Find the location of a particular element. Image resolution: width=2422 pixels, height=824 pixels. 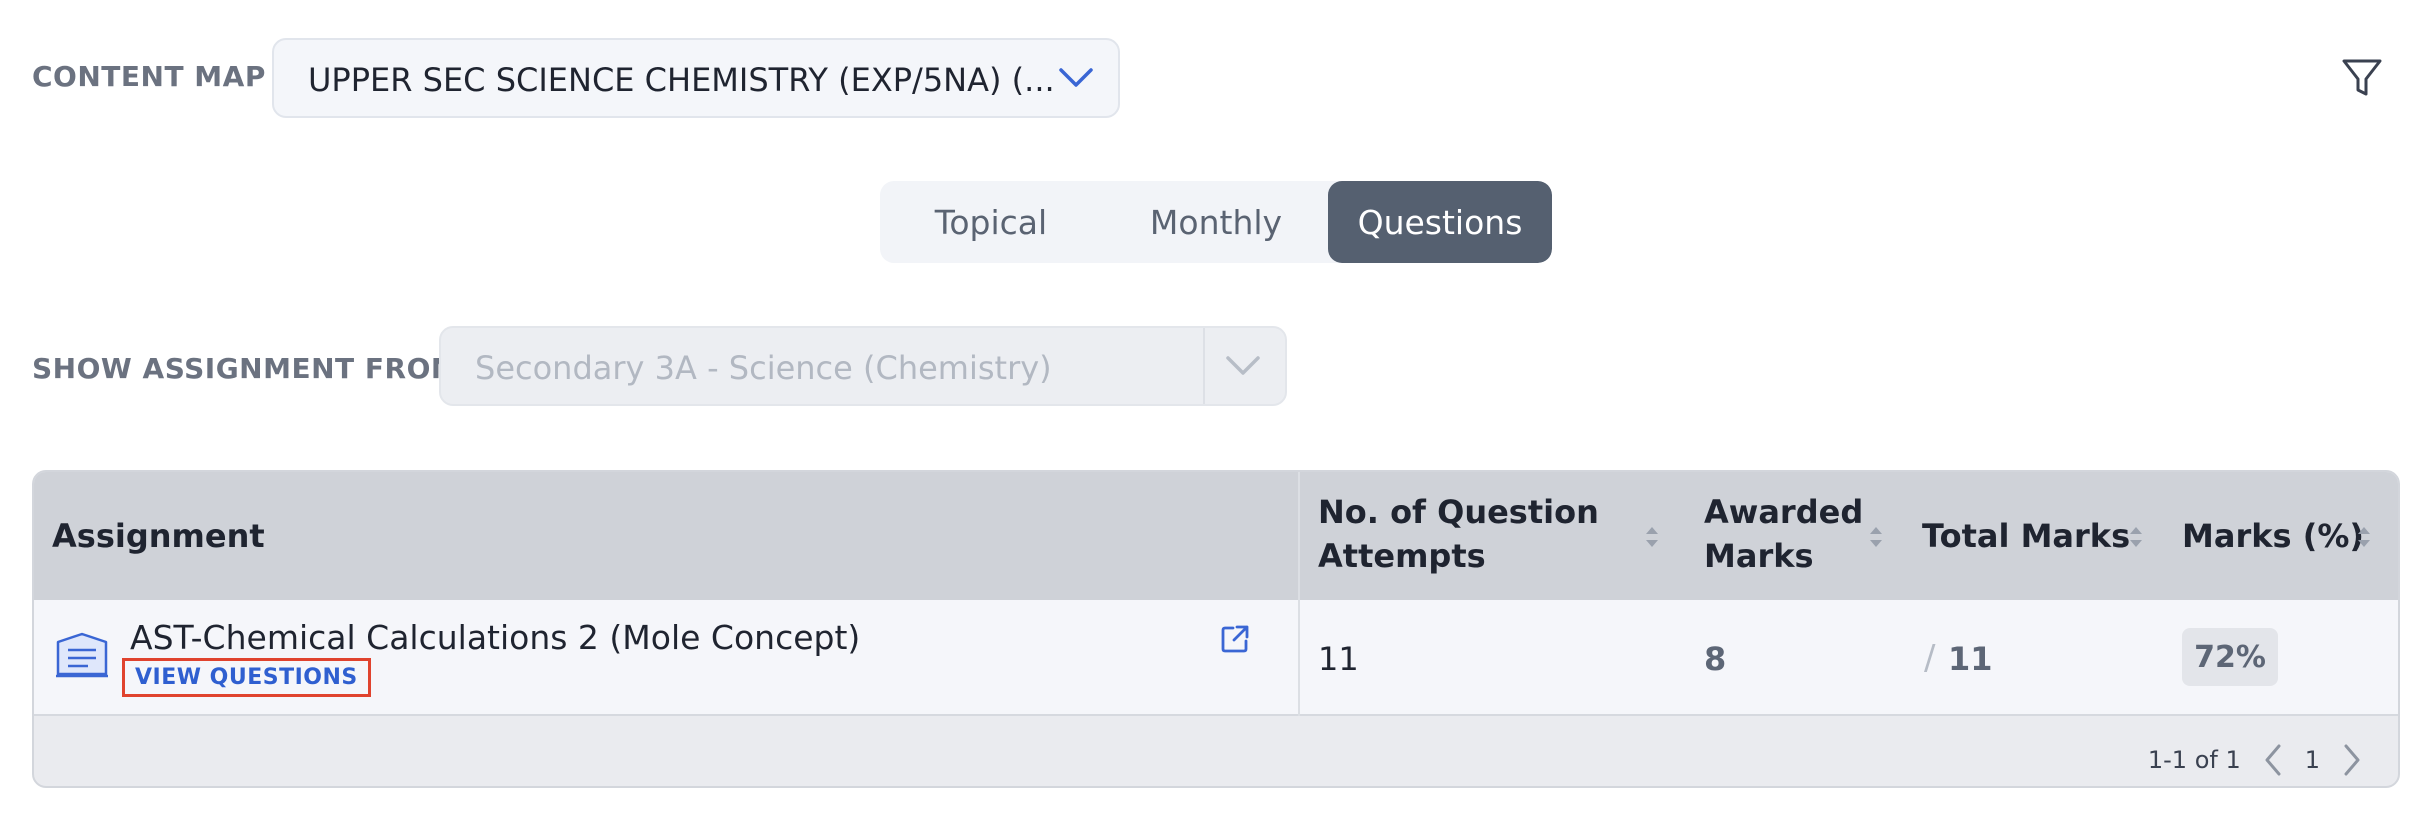

content-map-label: CONTENT MAP is located at coordinates (149, 76).